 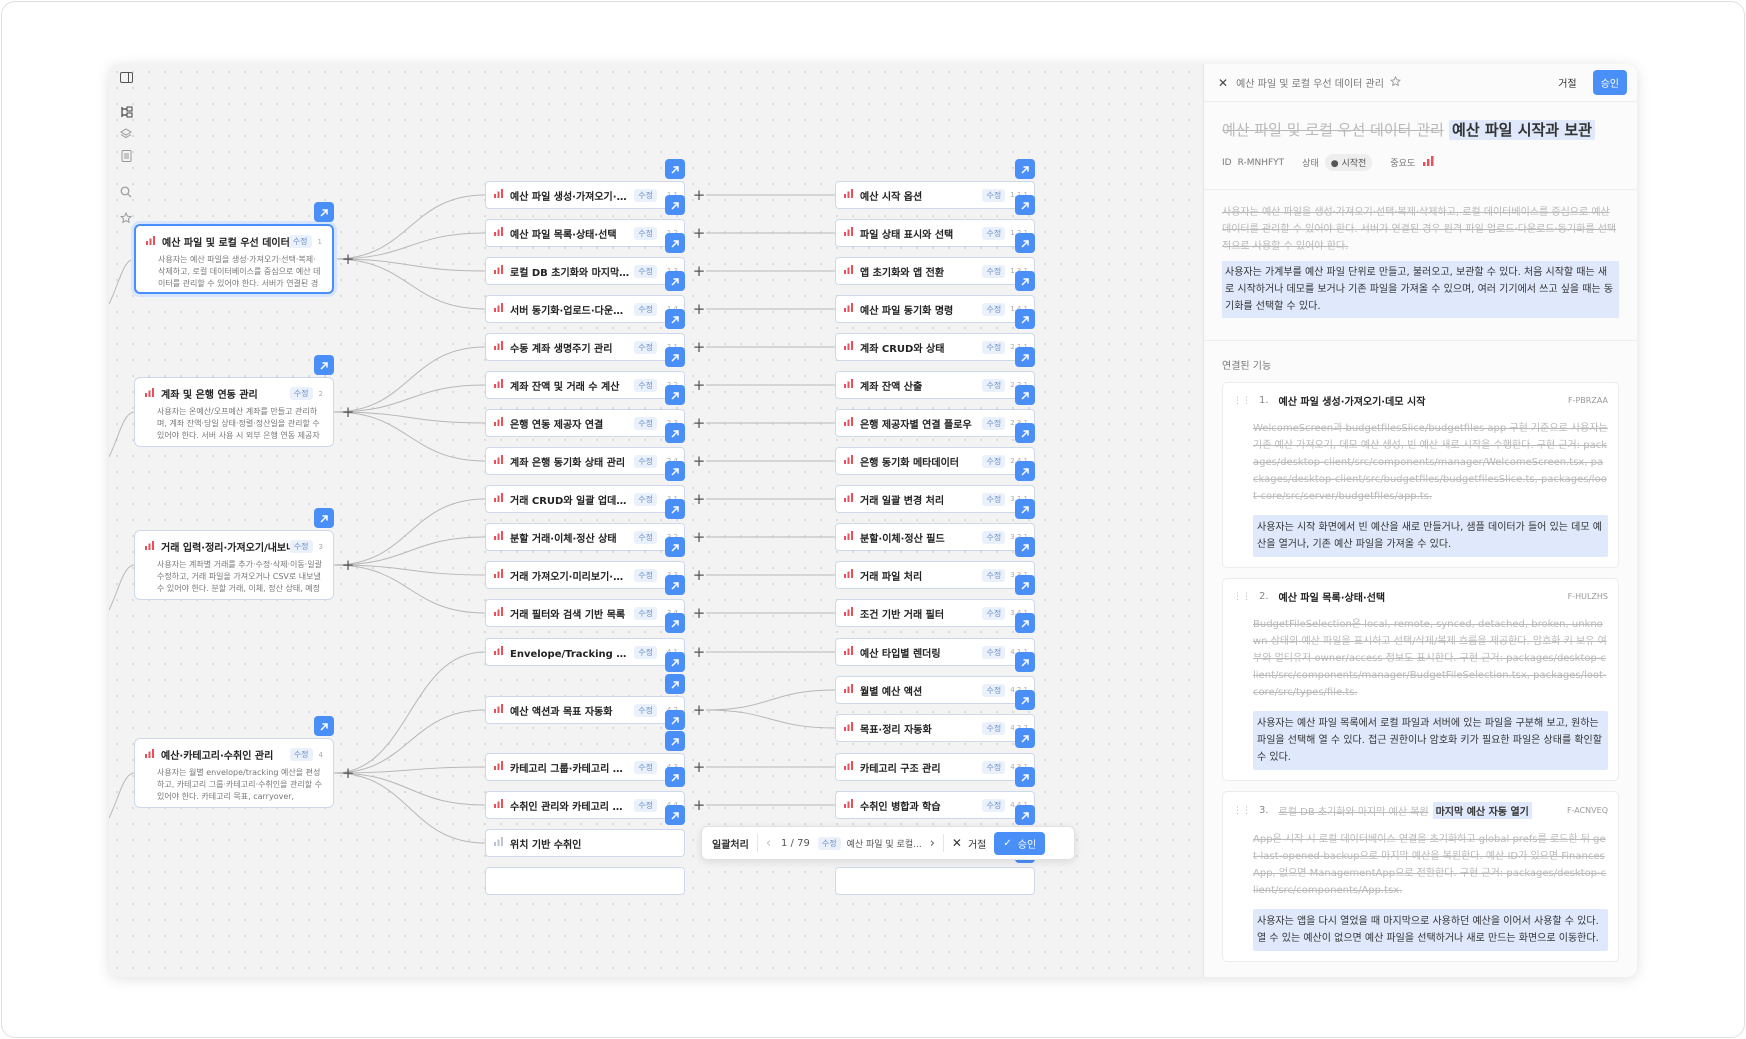 I want to click on subfeature-node: 앱 초기화와 앱 전환수정1.3.1, so click(x=935, y=271).